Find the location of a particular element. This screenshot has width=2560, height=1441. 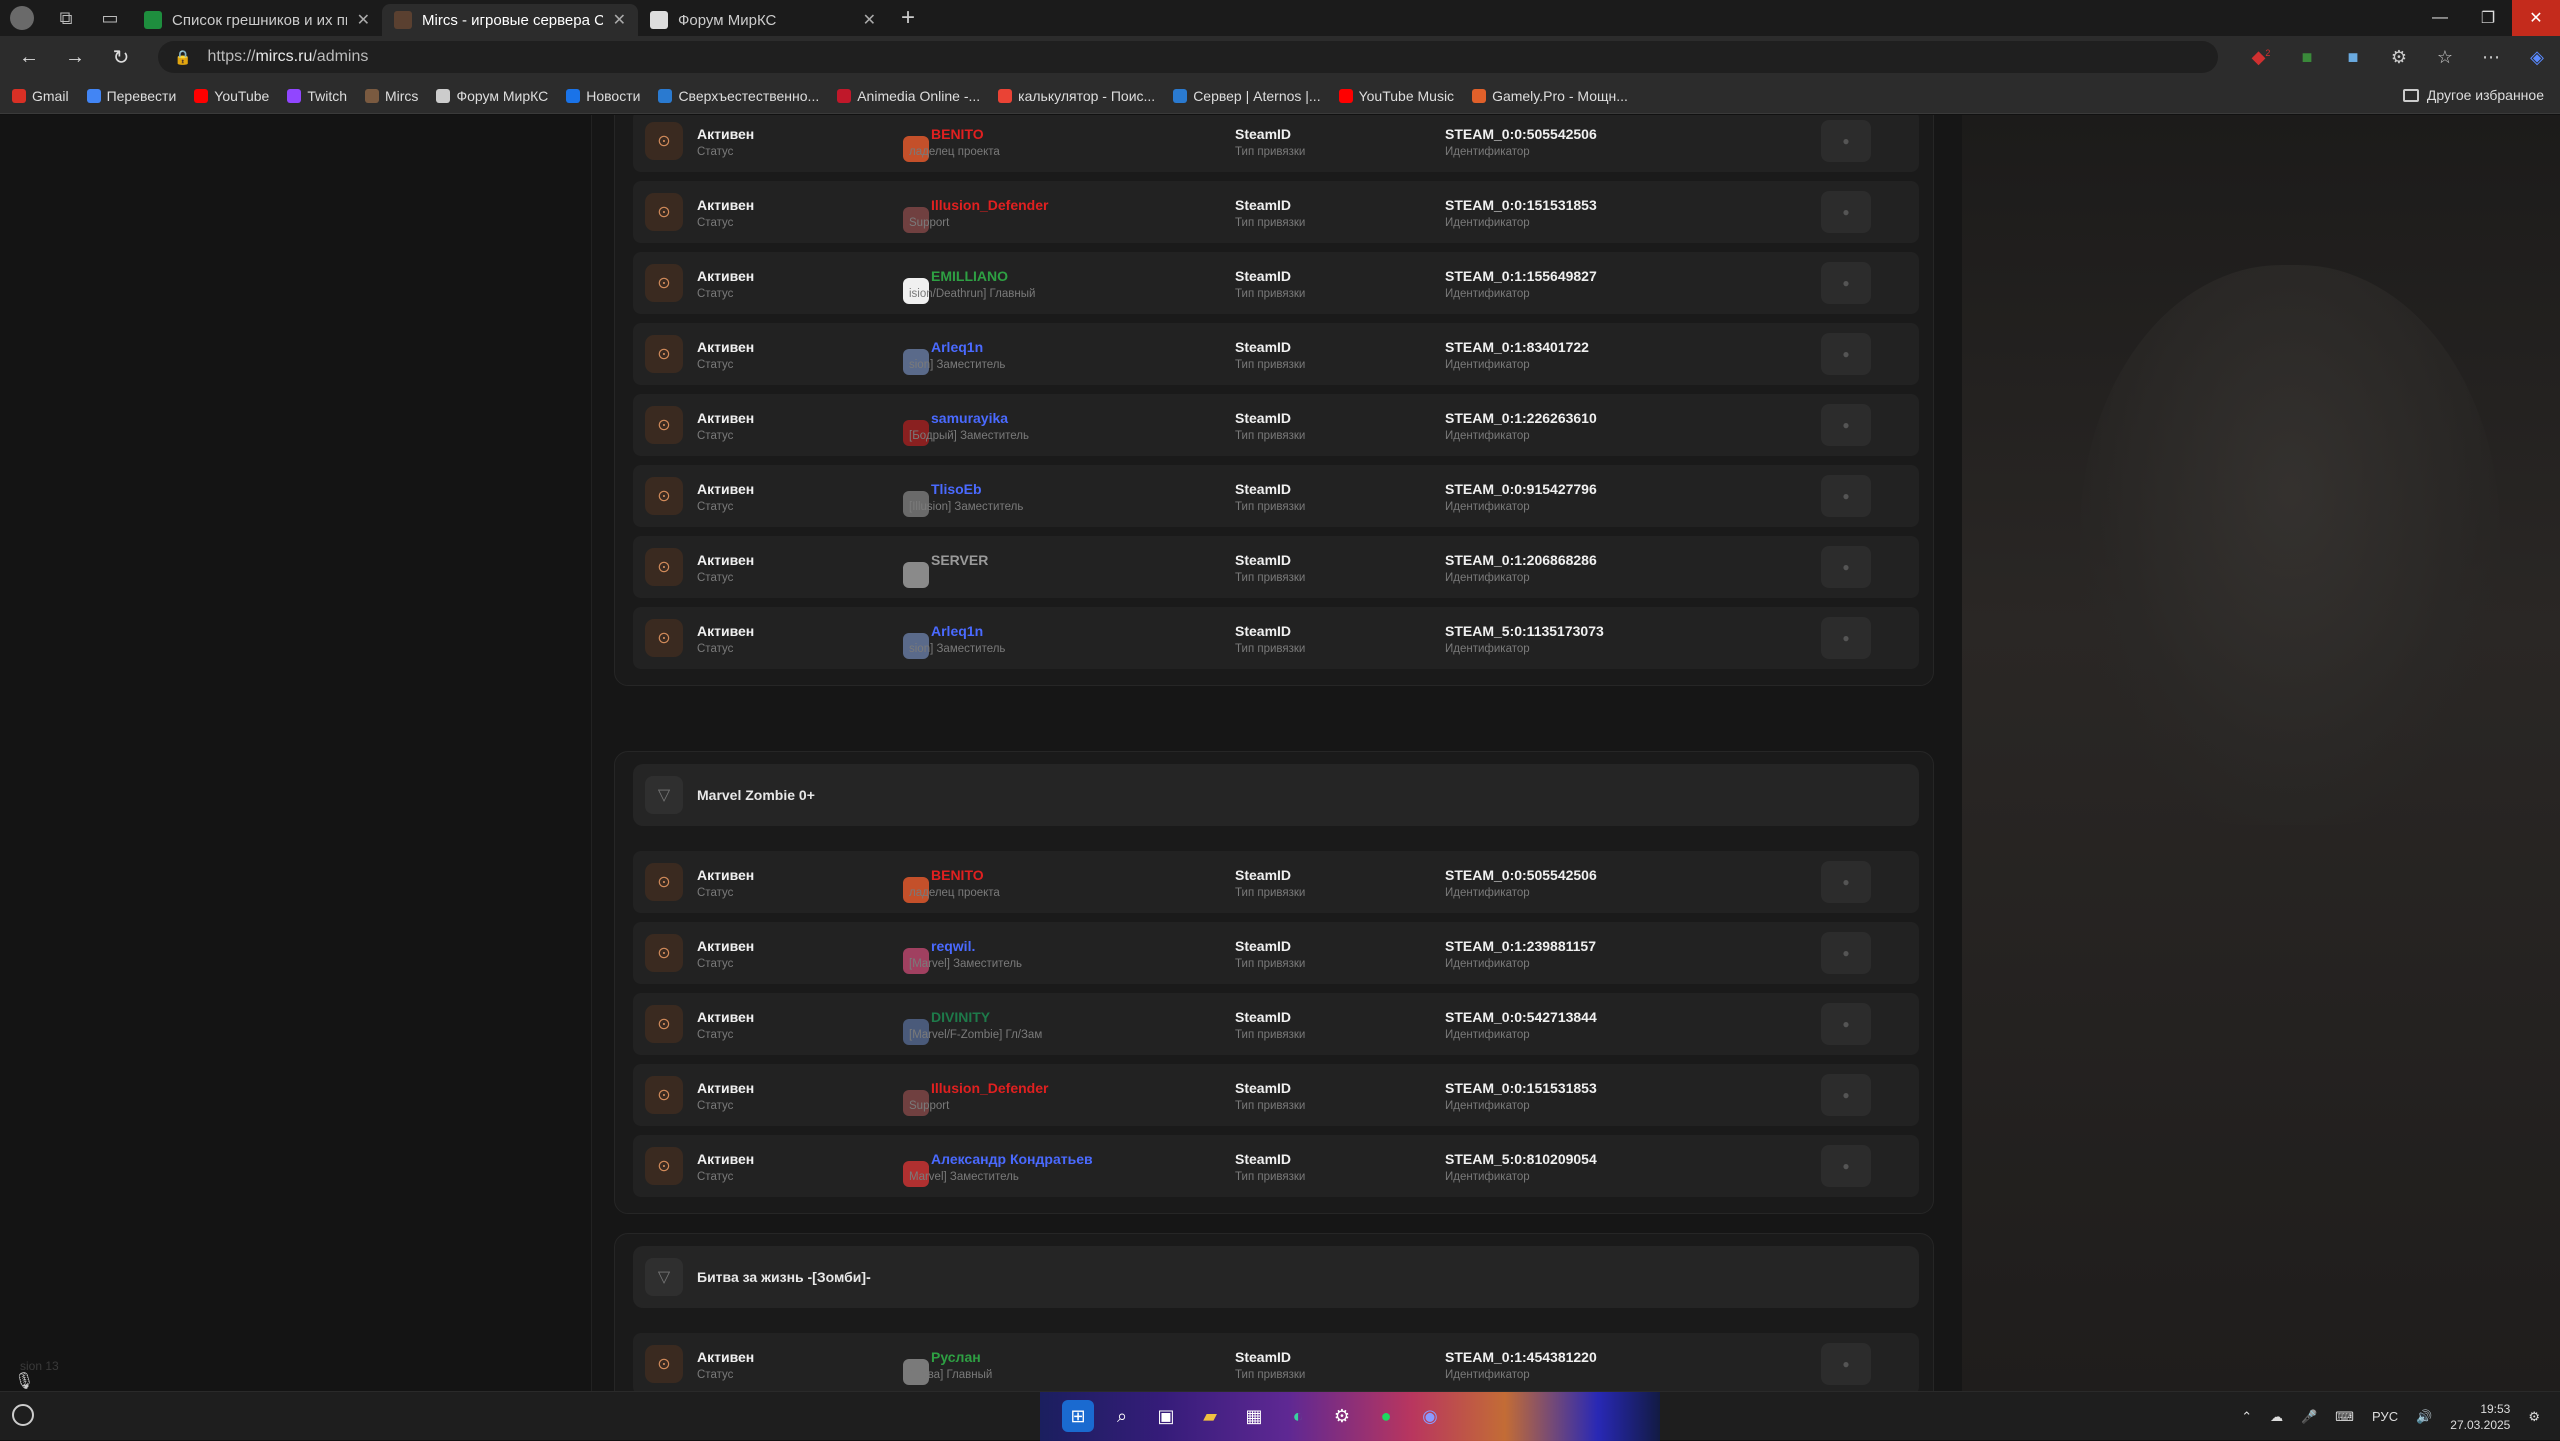

favorites-icon: ☆ is located at coordinates (2445, 57).